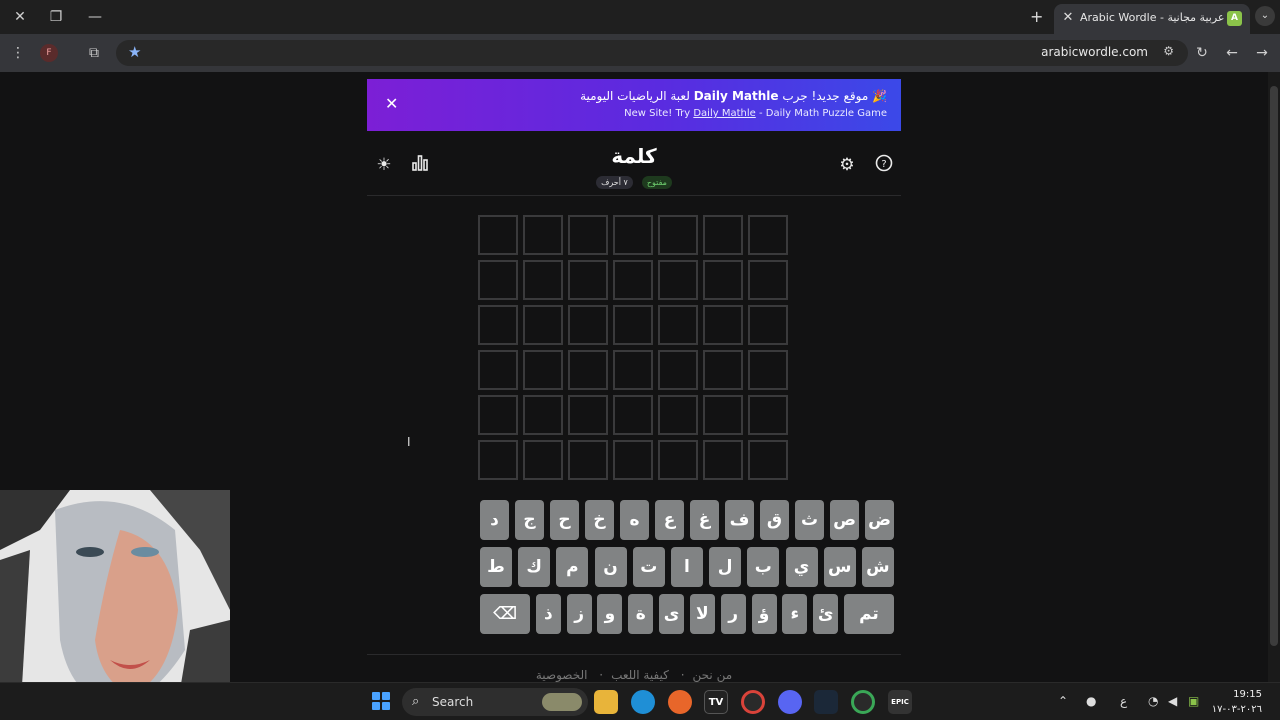  I want to click on restore-window-icon: ❐, so click(56, 17).